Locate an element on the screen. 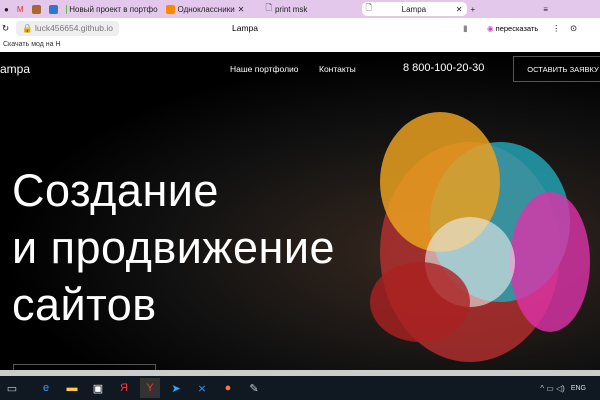 The width and height of the screenshot is (600, 400). bookmark-item: Скачать мод на Н is located at coordinates (32, 44).